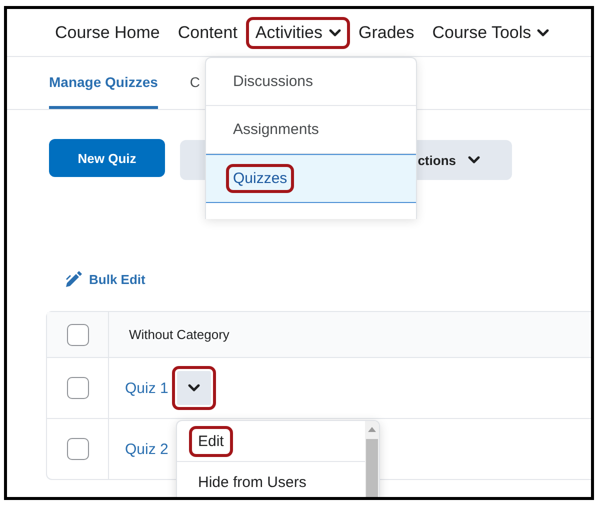 The height and width of the screenshot is (505, 598). I want to click on category-label: Without Category, so click(179, 334).